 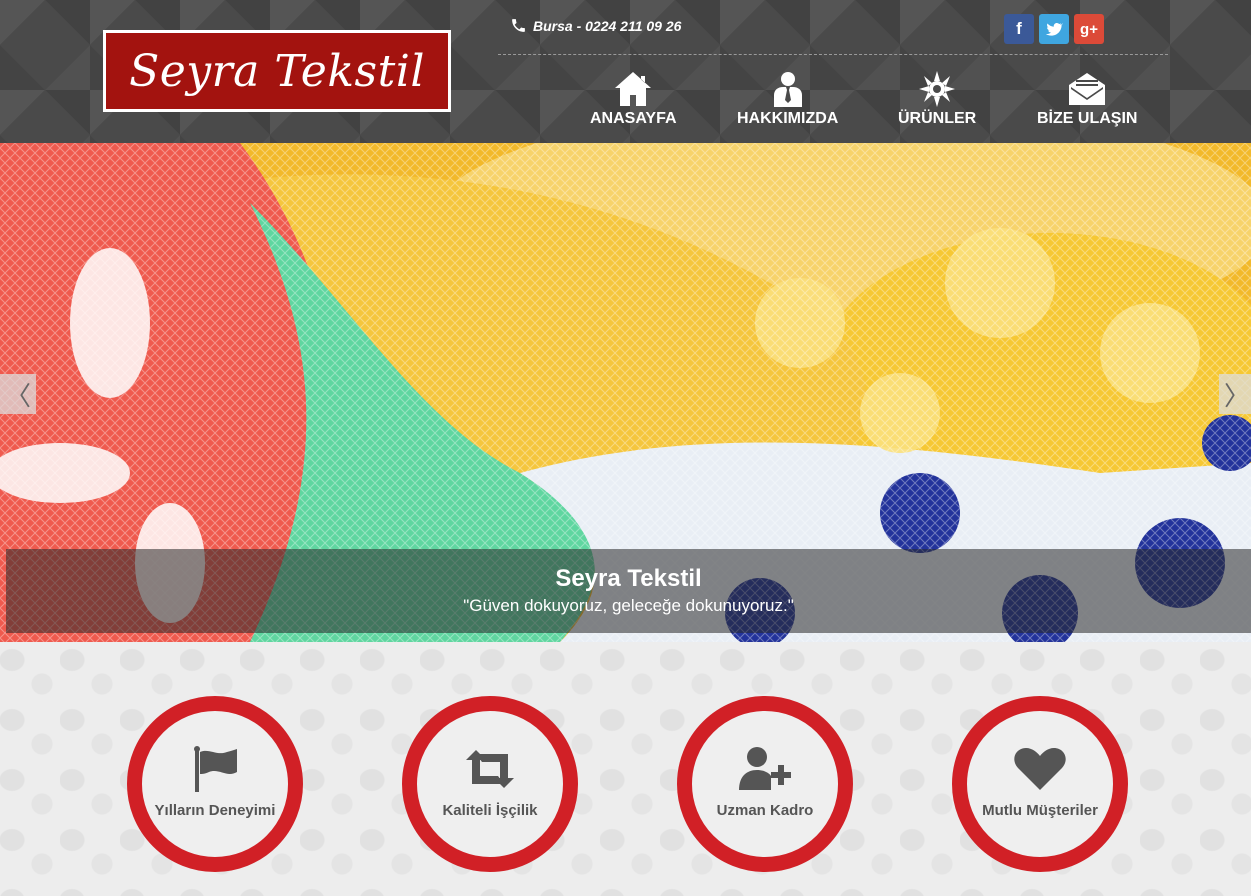 I want to click on contact-phone: Bursa - 0224 211 09 26, so click(x=595, y=25).